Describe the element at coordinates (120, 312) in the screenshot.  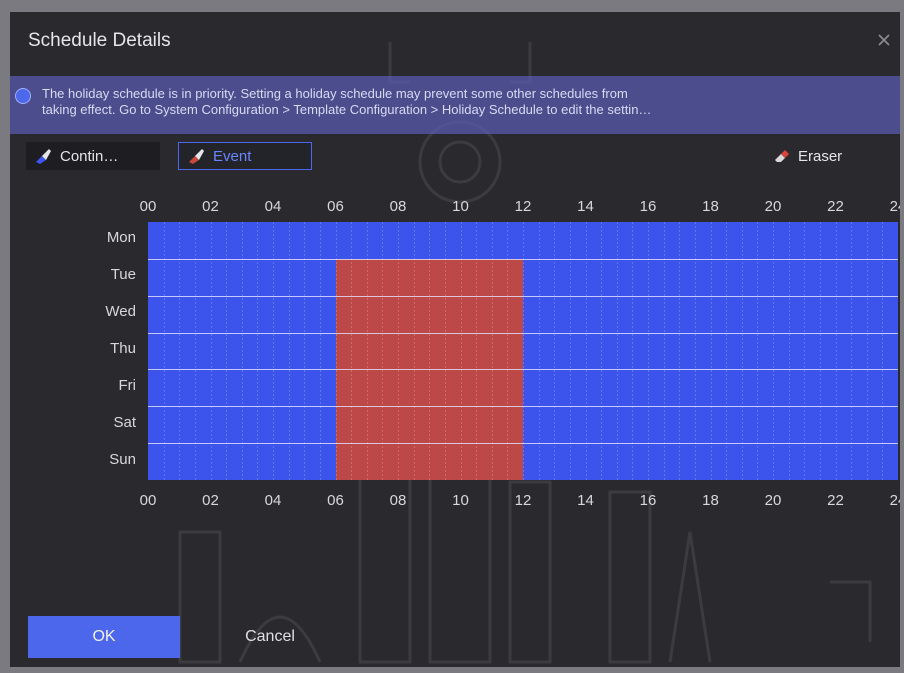
I see `day-label: Wed` at that location.